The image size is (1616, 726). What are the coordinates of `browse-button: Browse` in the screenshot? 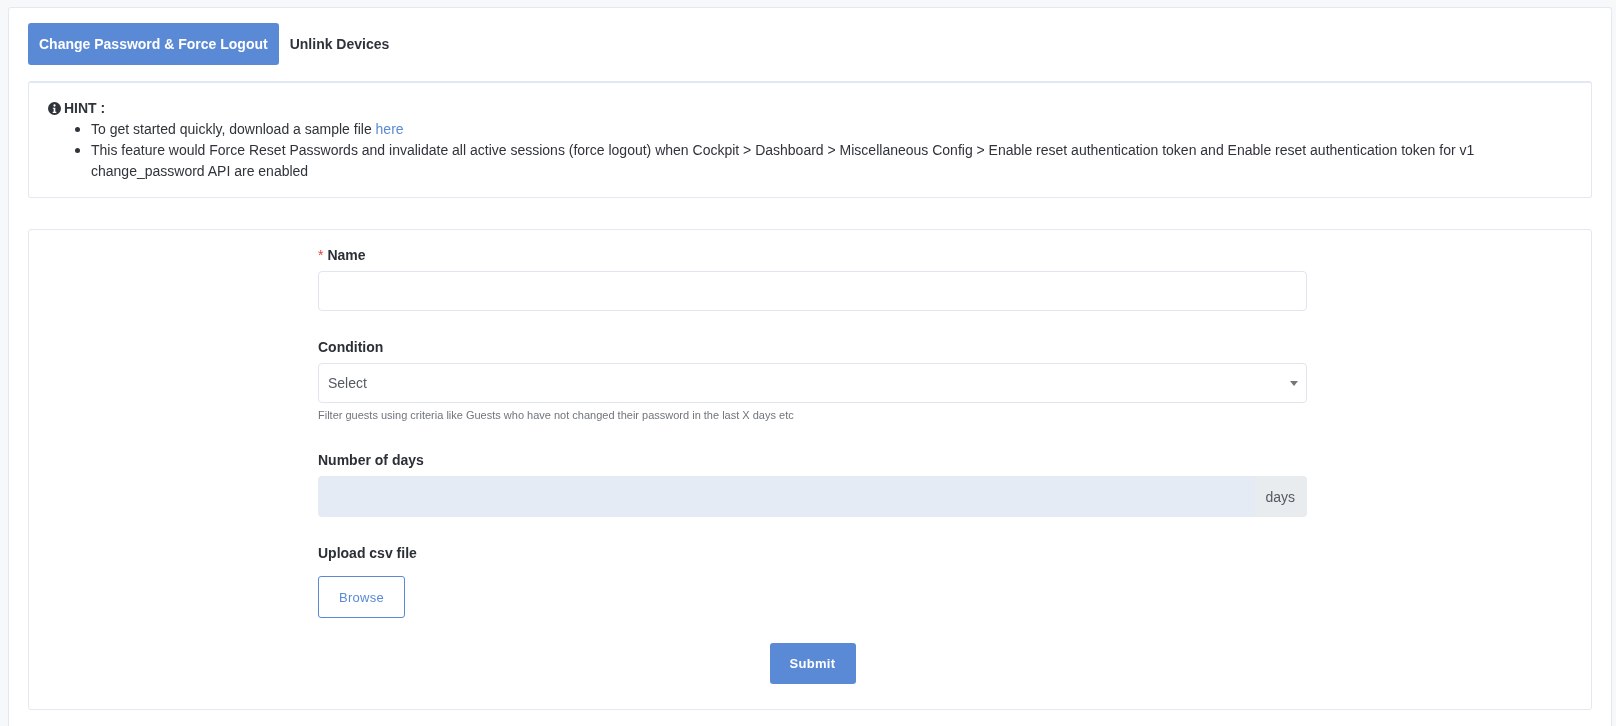 It's located at (361, 597).